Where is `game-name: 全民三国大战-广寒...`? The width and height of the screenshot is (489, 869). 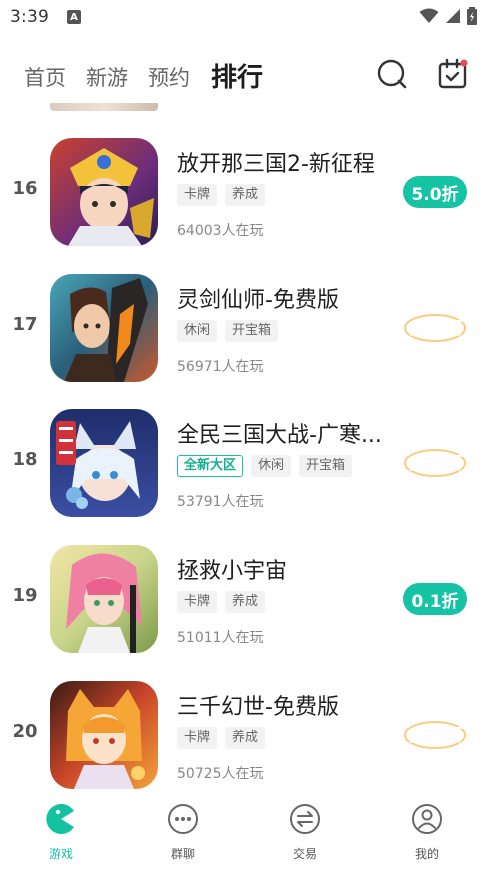 game-name: 全民三国大战-广寒... is located at coordinates (284, 433).